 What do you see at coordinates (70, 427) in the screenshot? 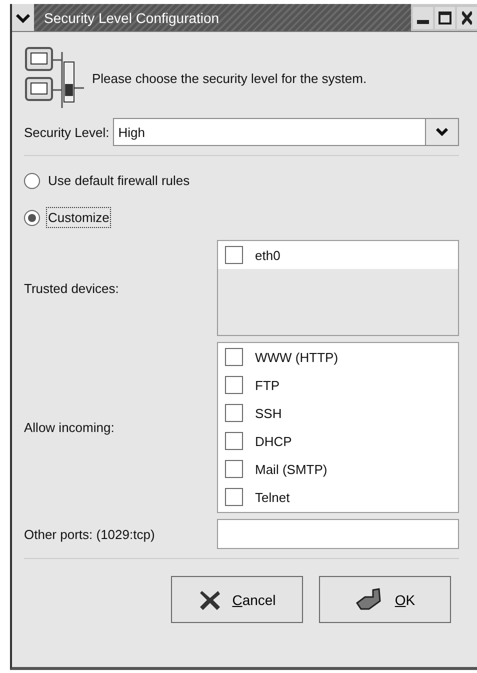
I see `allow-incoming-label: Allow incoming:` at bounding box center [70, 427].